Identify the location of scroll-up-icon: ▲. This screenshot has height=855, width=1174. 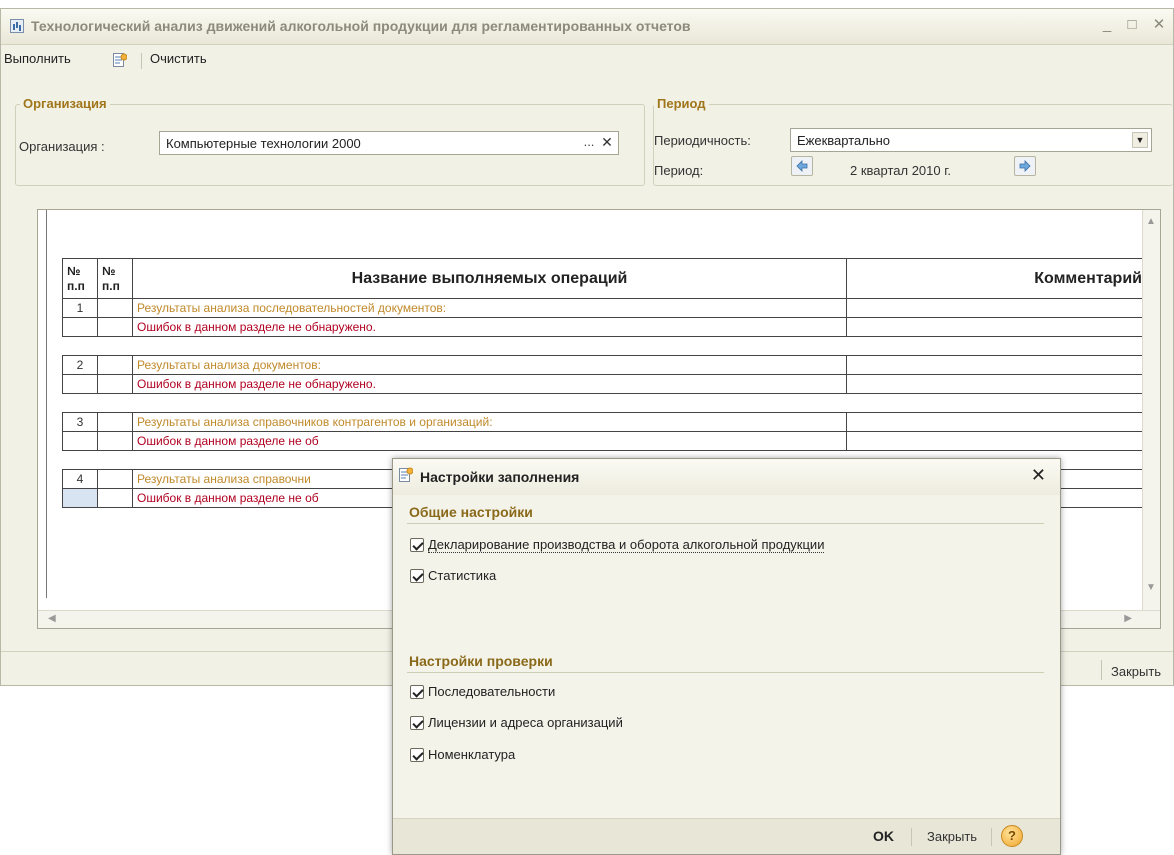
(1151, 221).